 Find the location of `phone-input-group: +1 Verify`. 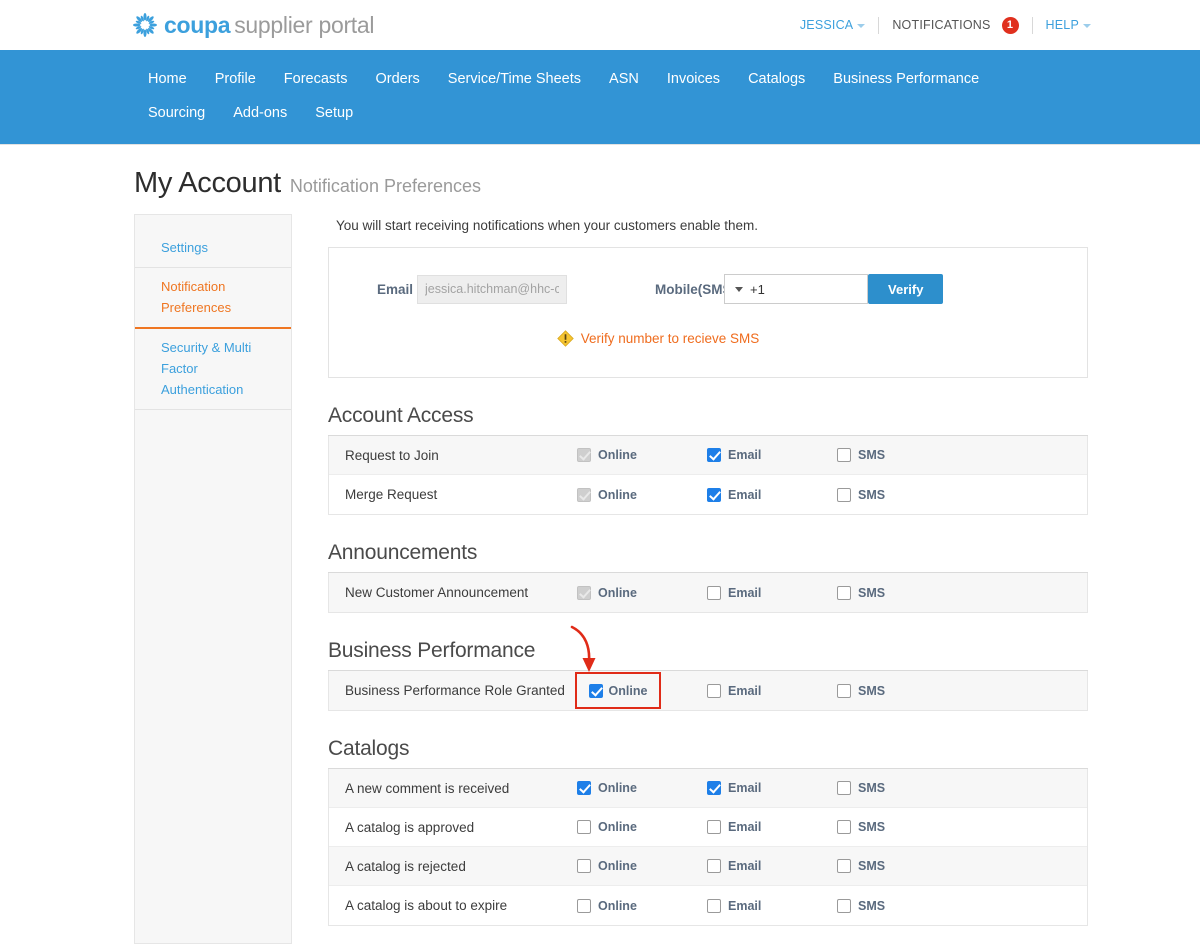

phone-input-group: +1 Verify is located at coordinates (834, 289).